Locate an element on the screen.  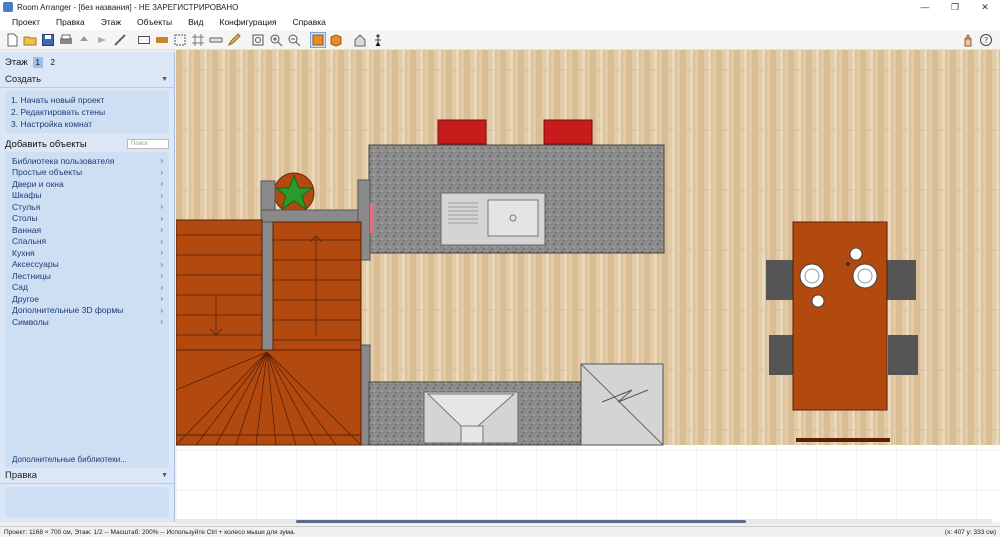
step-room-settings: 3. Настройка комнат is located at coordinates (87, 124).